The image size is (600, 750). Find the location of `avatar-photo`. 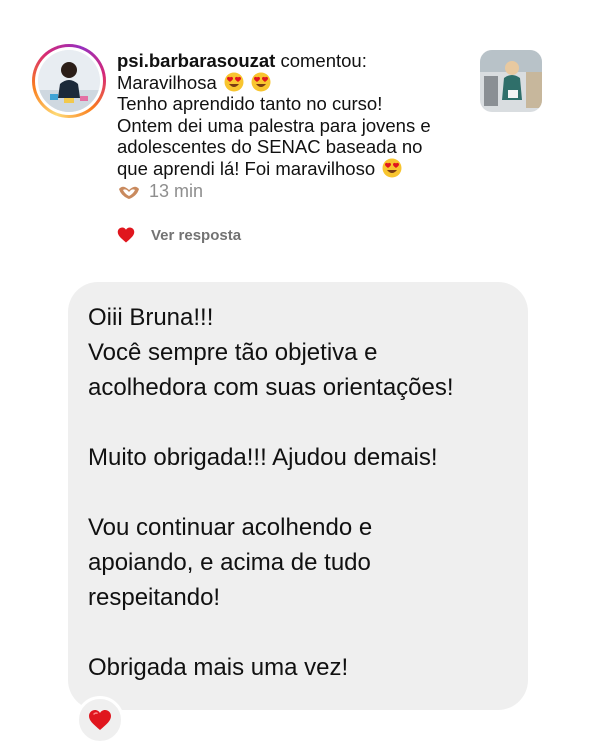

avatar-photo is located at coordinates (69, 81).